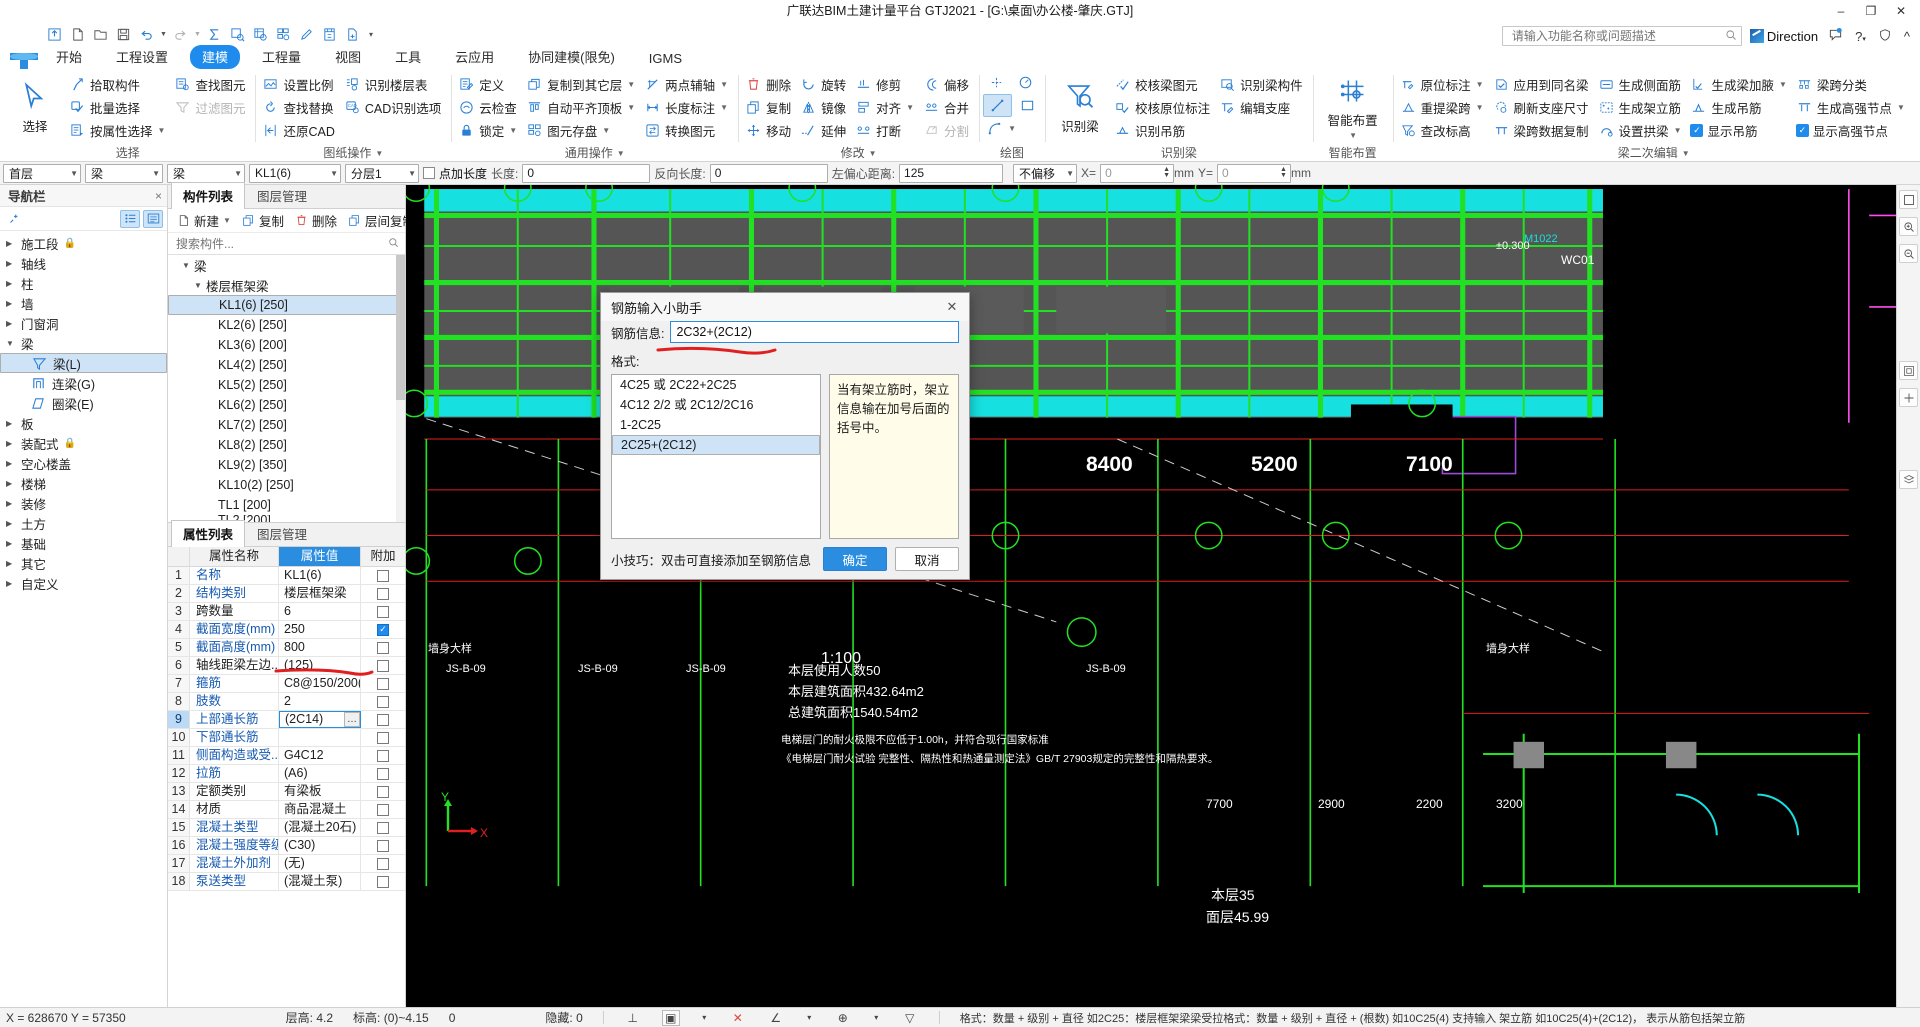 Image resolution: width=1920 pixels, height=1027 pixels. I want to click on inplace-annotation-button: 原位标注 ▼, so click(1443, 84).